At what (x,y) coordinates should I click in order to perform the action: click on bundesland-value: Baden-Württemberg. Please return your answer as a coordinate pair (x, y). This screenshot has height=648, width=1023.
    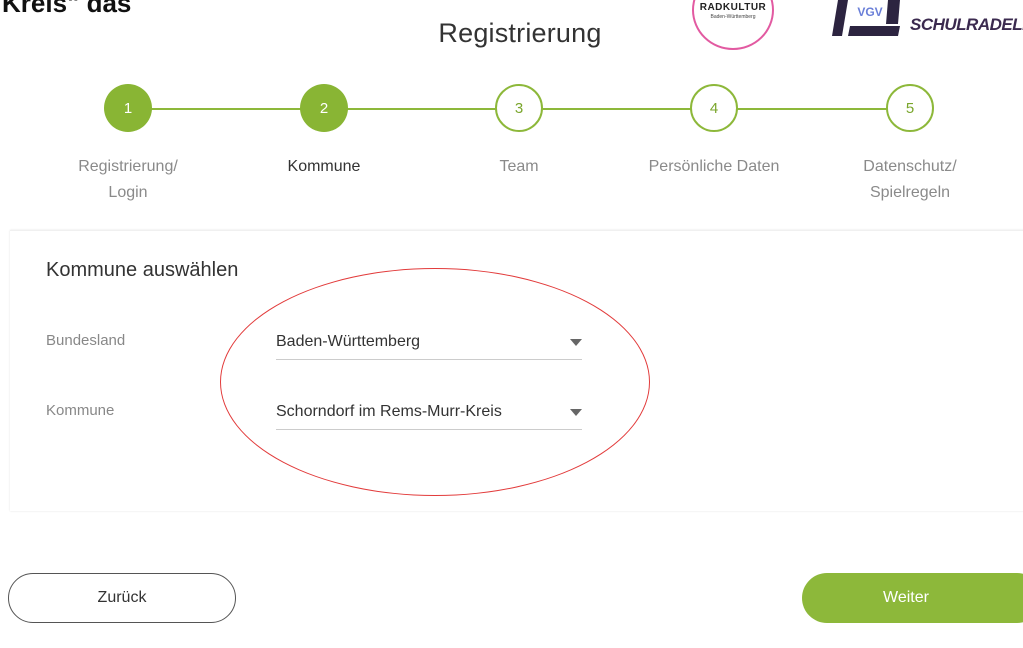
    Looking at the image, I should click on (348, 341).